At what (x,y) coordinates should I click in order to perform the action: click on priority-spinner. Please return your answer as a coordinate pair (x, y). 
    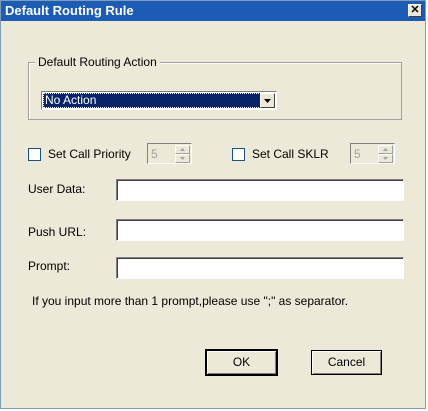
    Looking at the image, I should click on (169, 153).